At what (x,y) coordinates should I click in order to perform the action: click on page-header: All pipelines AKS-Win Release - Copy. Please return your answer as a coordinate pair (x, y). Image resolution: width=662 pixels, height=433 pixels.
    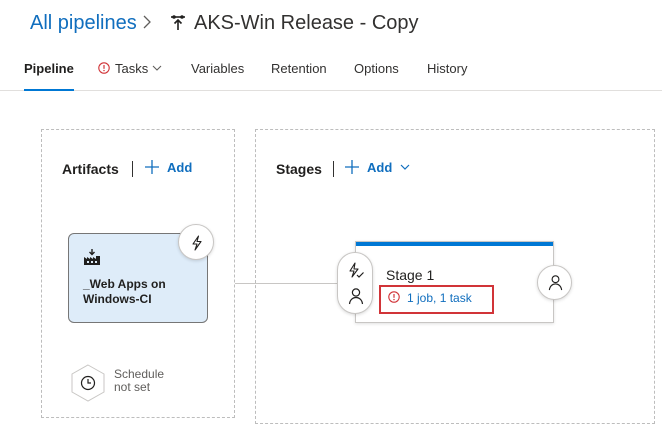
    Looking at the image, I should click on (331, 25).